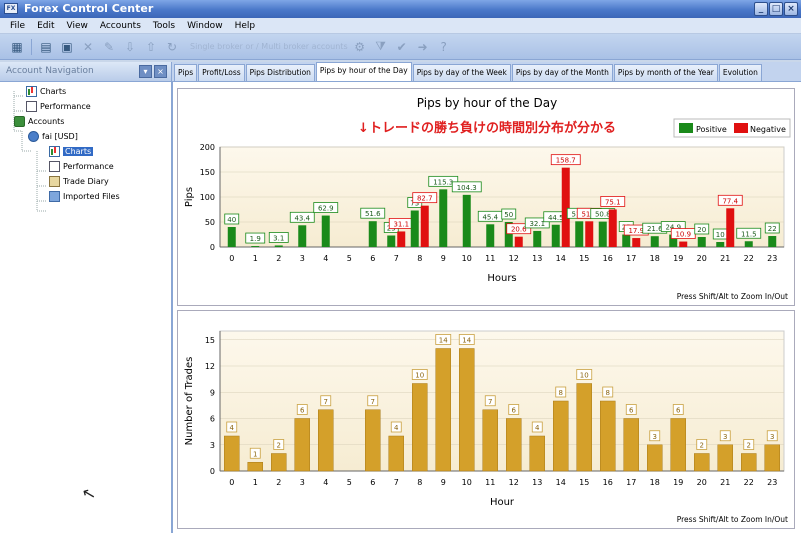 This screenshot has width=801, height=533. I want to click on x-tick-label: 15, so click(584, 258).